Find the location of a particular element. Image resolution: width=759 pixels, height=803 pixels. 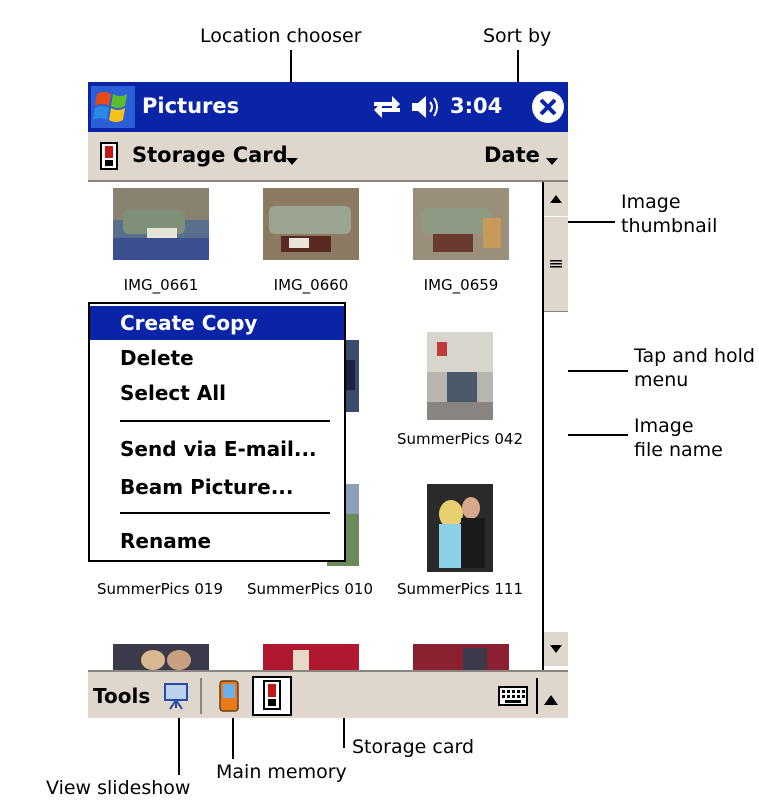

picture-file-name: SummerPics 042 is located at coordinates (460, 439).